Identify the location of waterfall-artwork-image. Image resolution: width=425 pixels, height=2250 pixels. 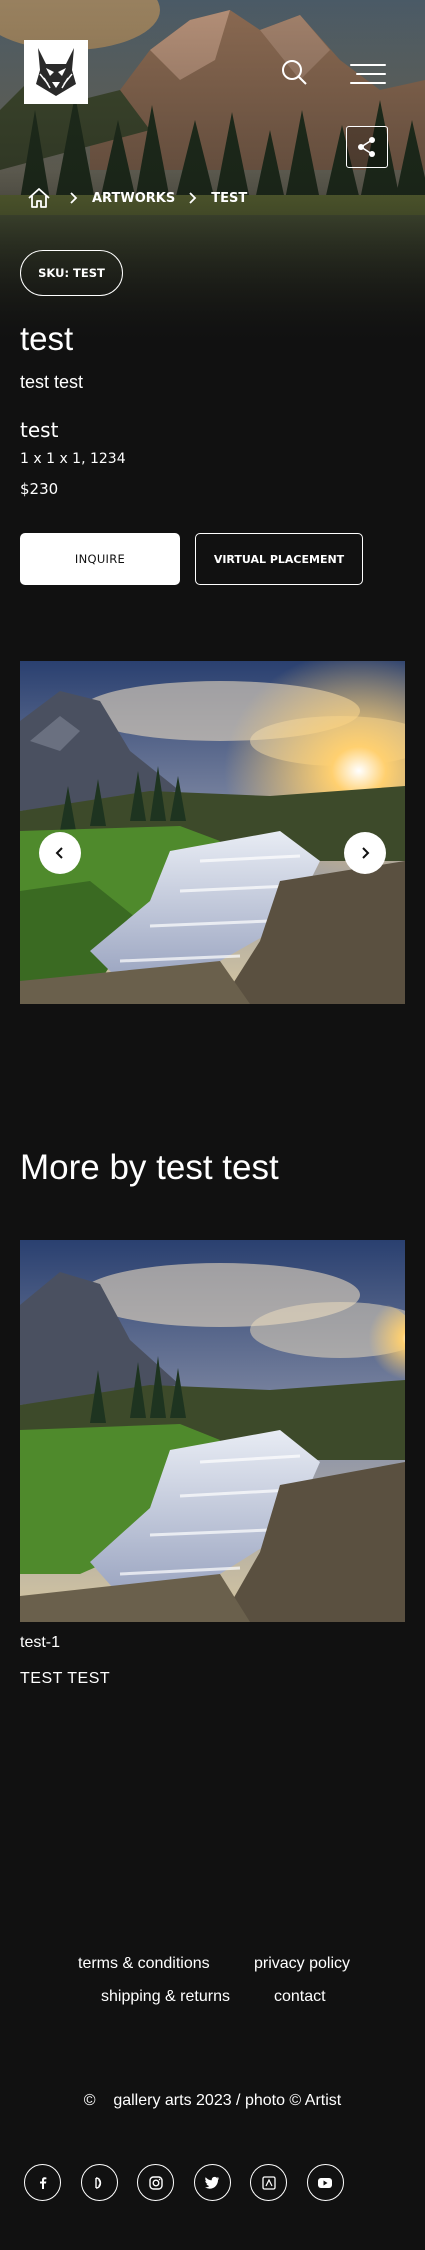
(212, 832).